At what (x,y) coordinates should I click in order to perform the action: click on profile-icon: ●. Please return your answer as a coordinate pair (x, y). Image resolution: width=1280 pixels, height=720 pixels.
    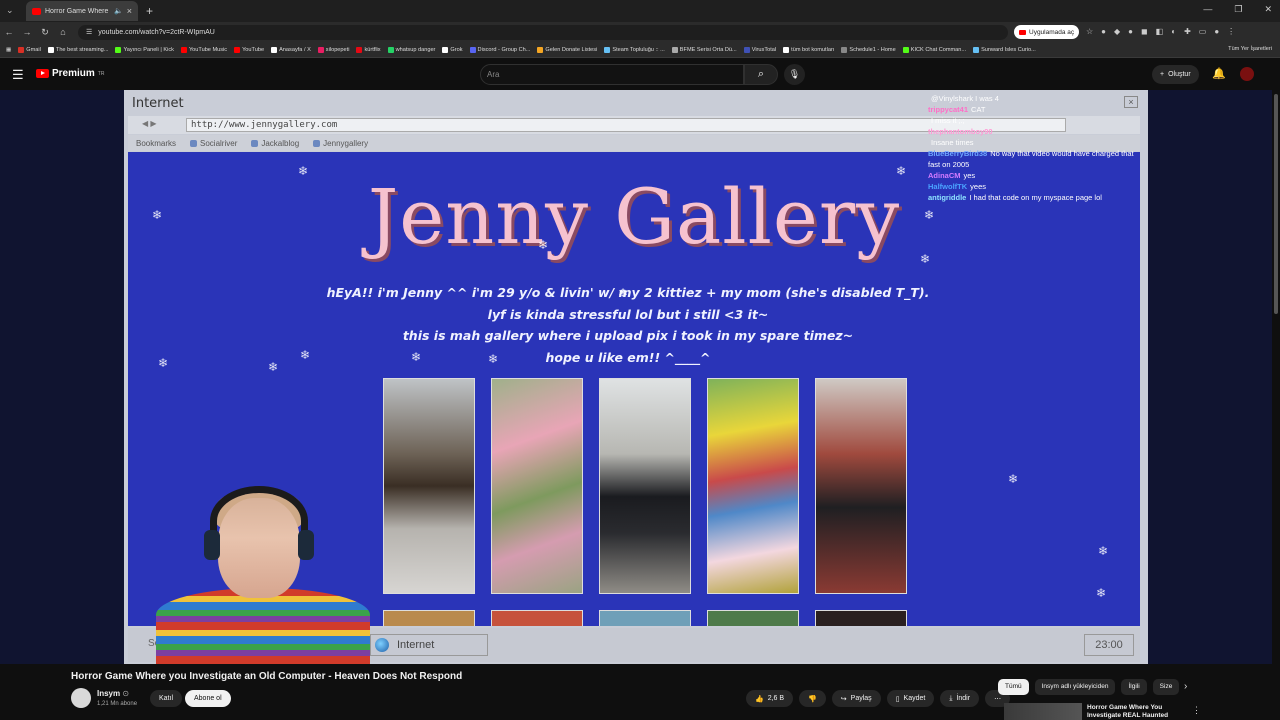
    Looking at the image, I should click on (1216, 31).